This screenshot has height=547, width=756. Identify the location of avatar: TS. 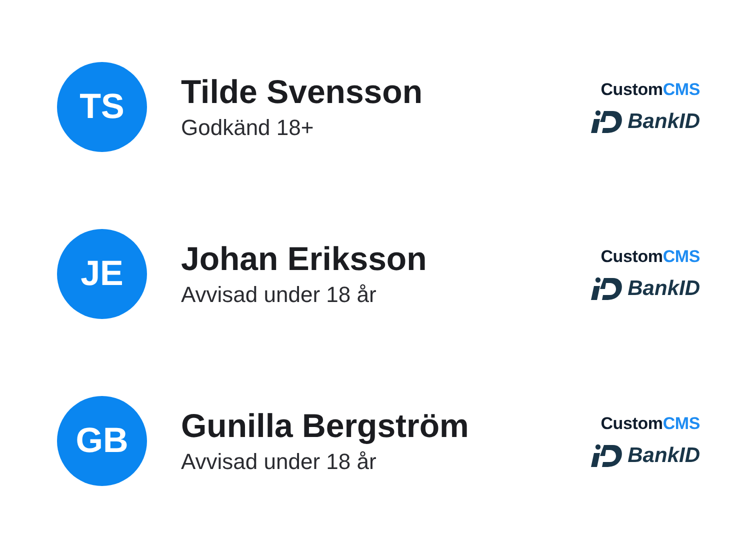
(102, 107).